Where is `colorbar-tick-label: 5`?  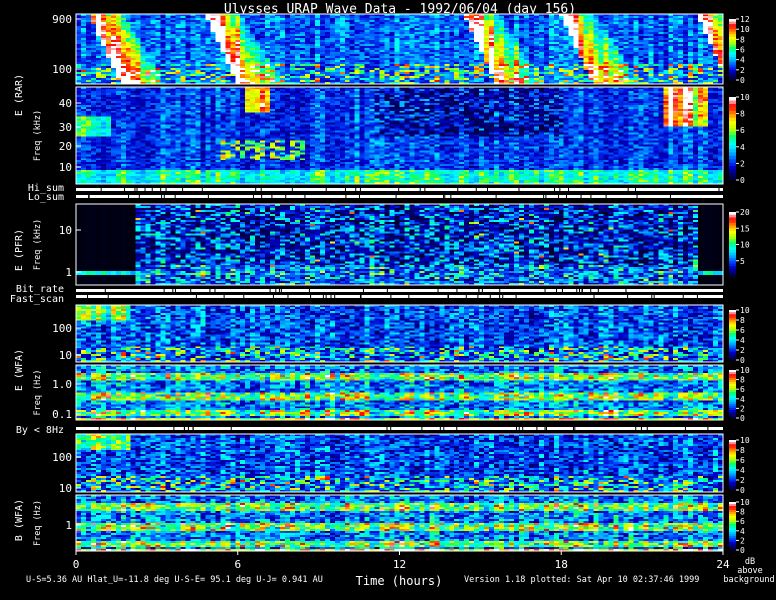
colorbar-tick-label: 5 is located at coordinates (742, 261).